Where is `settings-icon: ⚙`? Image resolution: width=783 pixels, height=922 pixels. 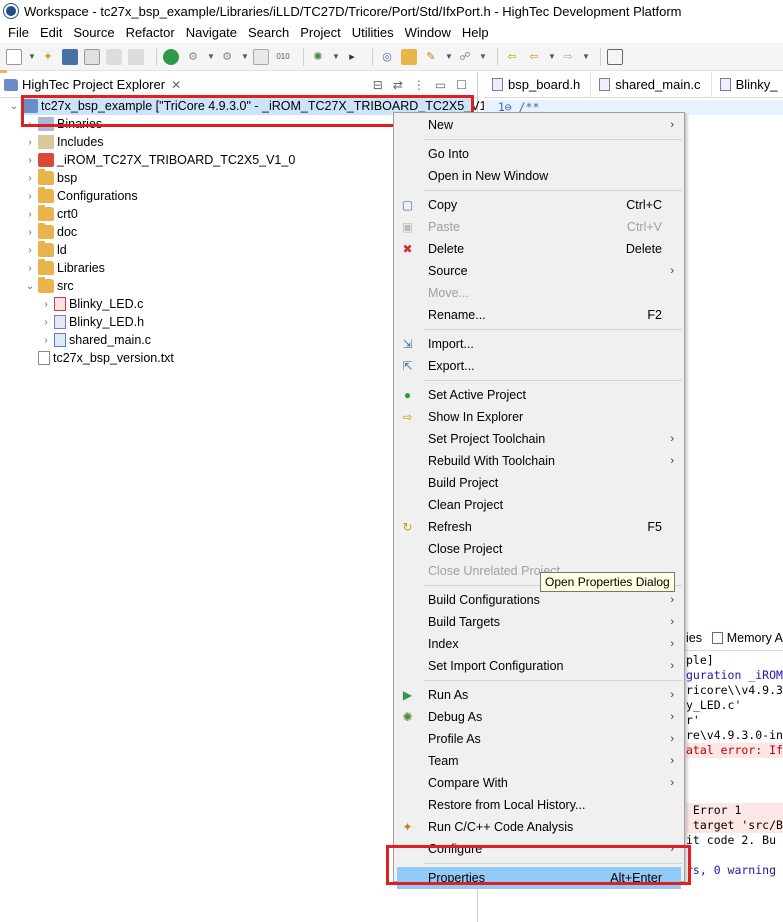
settings-icon: ⚙ is located at coordinates (227, 57).